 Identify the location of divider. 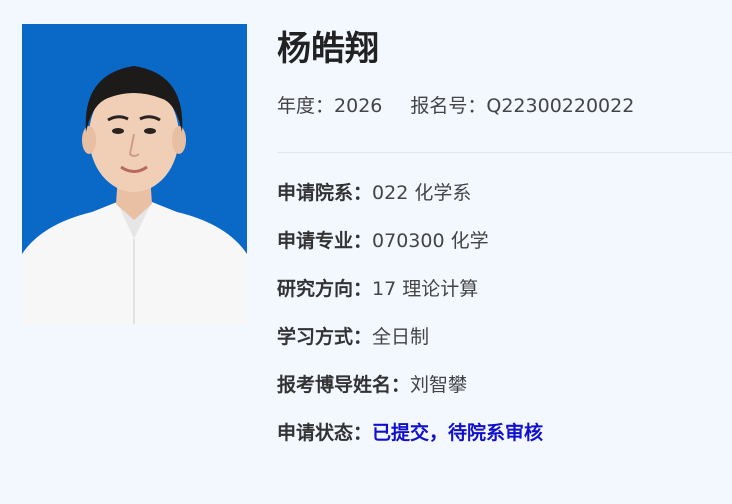
(504, 152).